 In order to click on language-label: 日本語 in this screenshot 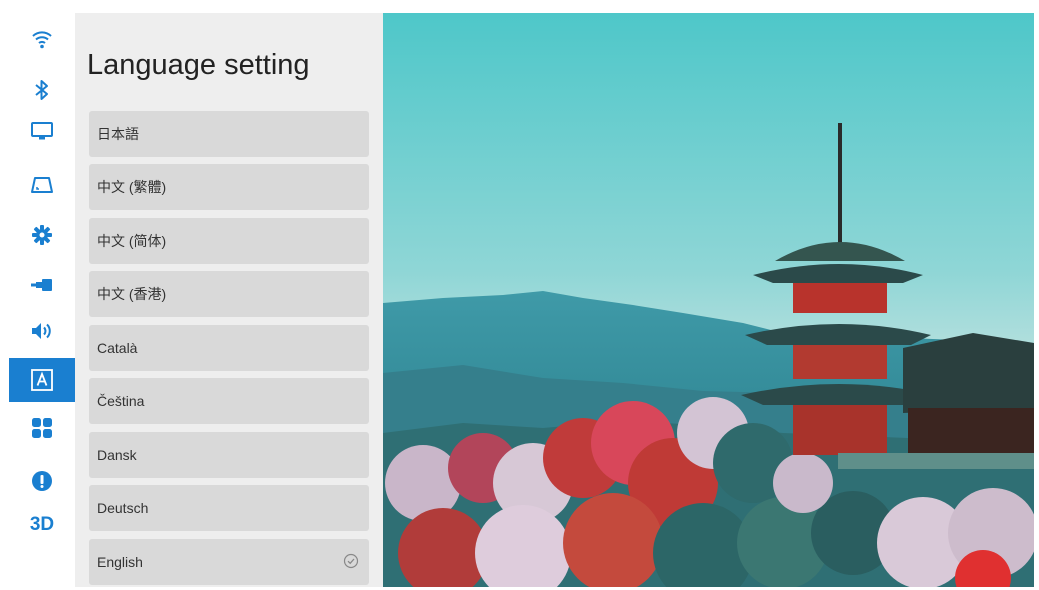, I will do `click(118, 134)`.